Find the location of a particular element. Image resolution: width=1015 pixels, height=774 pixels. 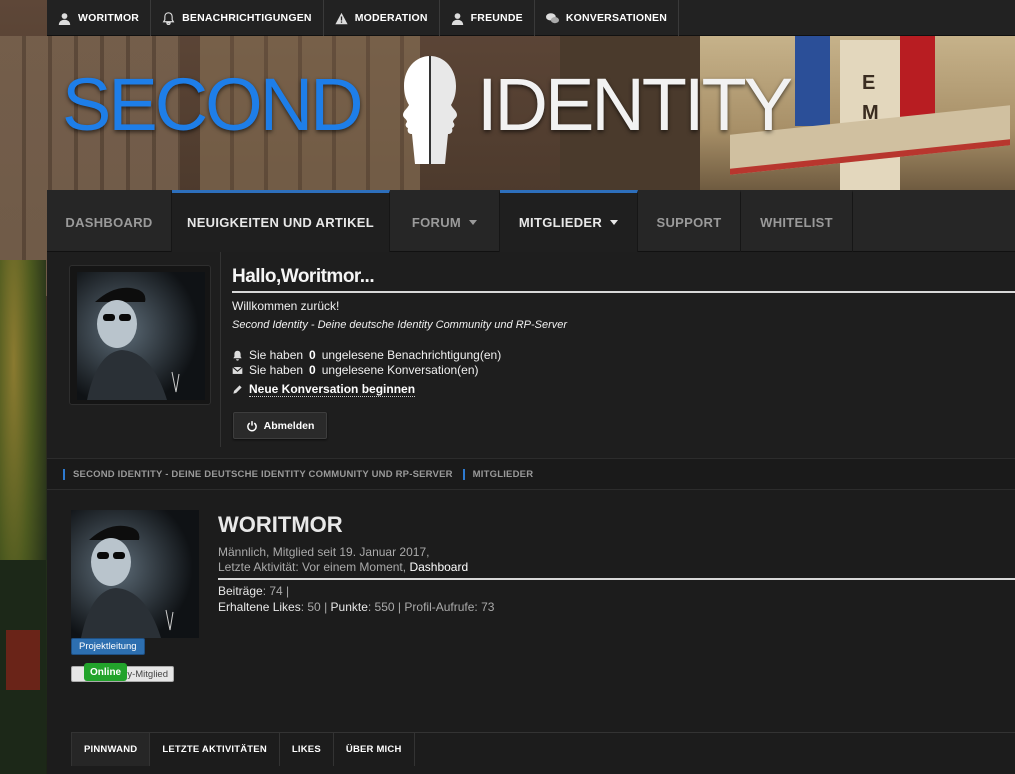

profile-stats-row1: Beiträge: 74 | is located at coordinates (254, 591).